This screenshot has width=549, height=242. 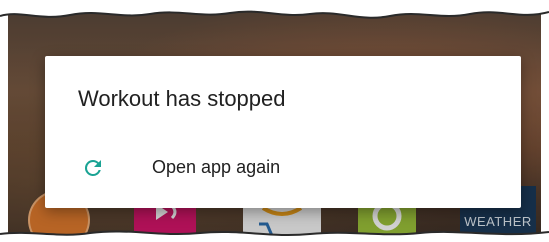 I want to click on open-app-again-label: Open app again, so click(x=216, y=167).